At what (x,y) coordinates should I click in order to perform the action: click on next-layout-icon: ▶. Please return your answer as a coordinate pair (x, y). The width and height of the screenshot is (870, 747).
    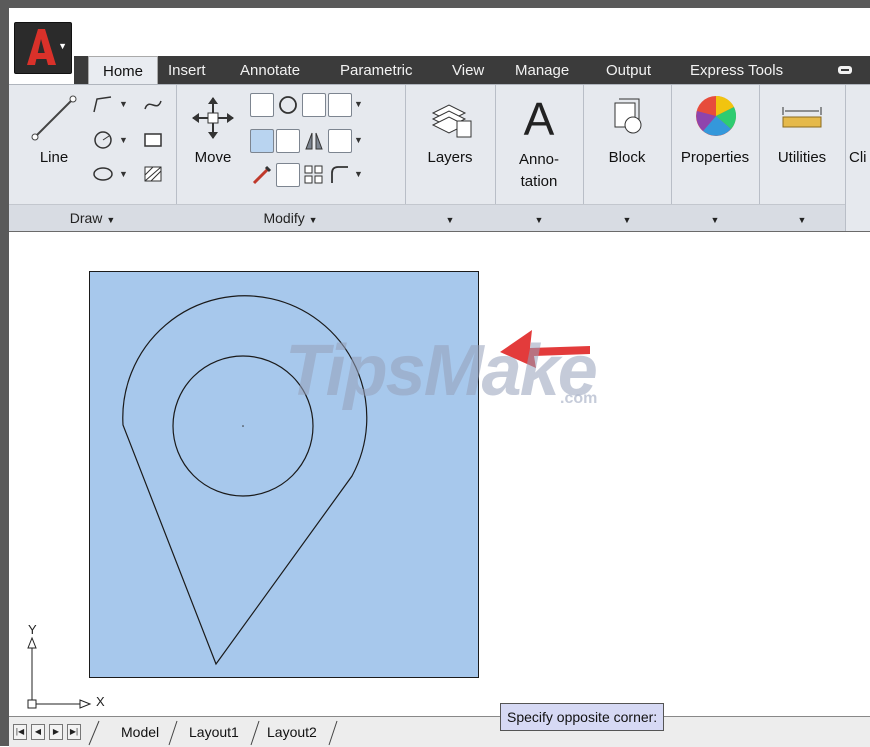
    Looking at the image, I should click on (56, 732).